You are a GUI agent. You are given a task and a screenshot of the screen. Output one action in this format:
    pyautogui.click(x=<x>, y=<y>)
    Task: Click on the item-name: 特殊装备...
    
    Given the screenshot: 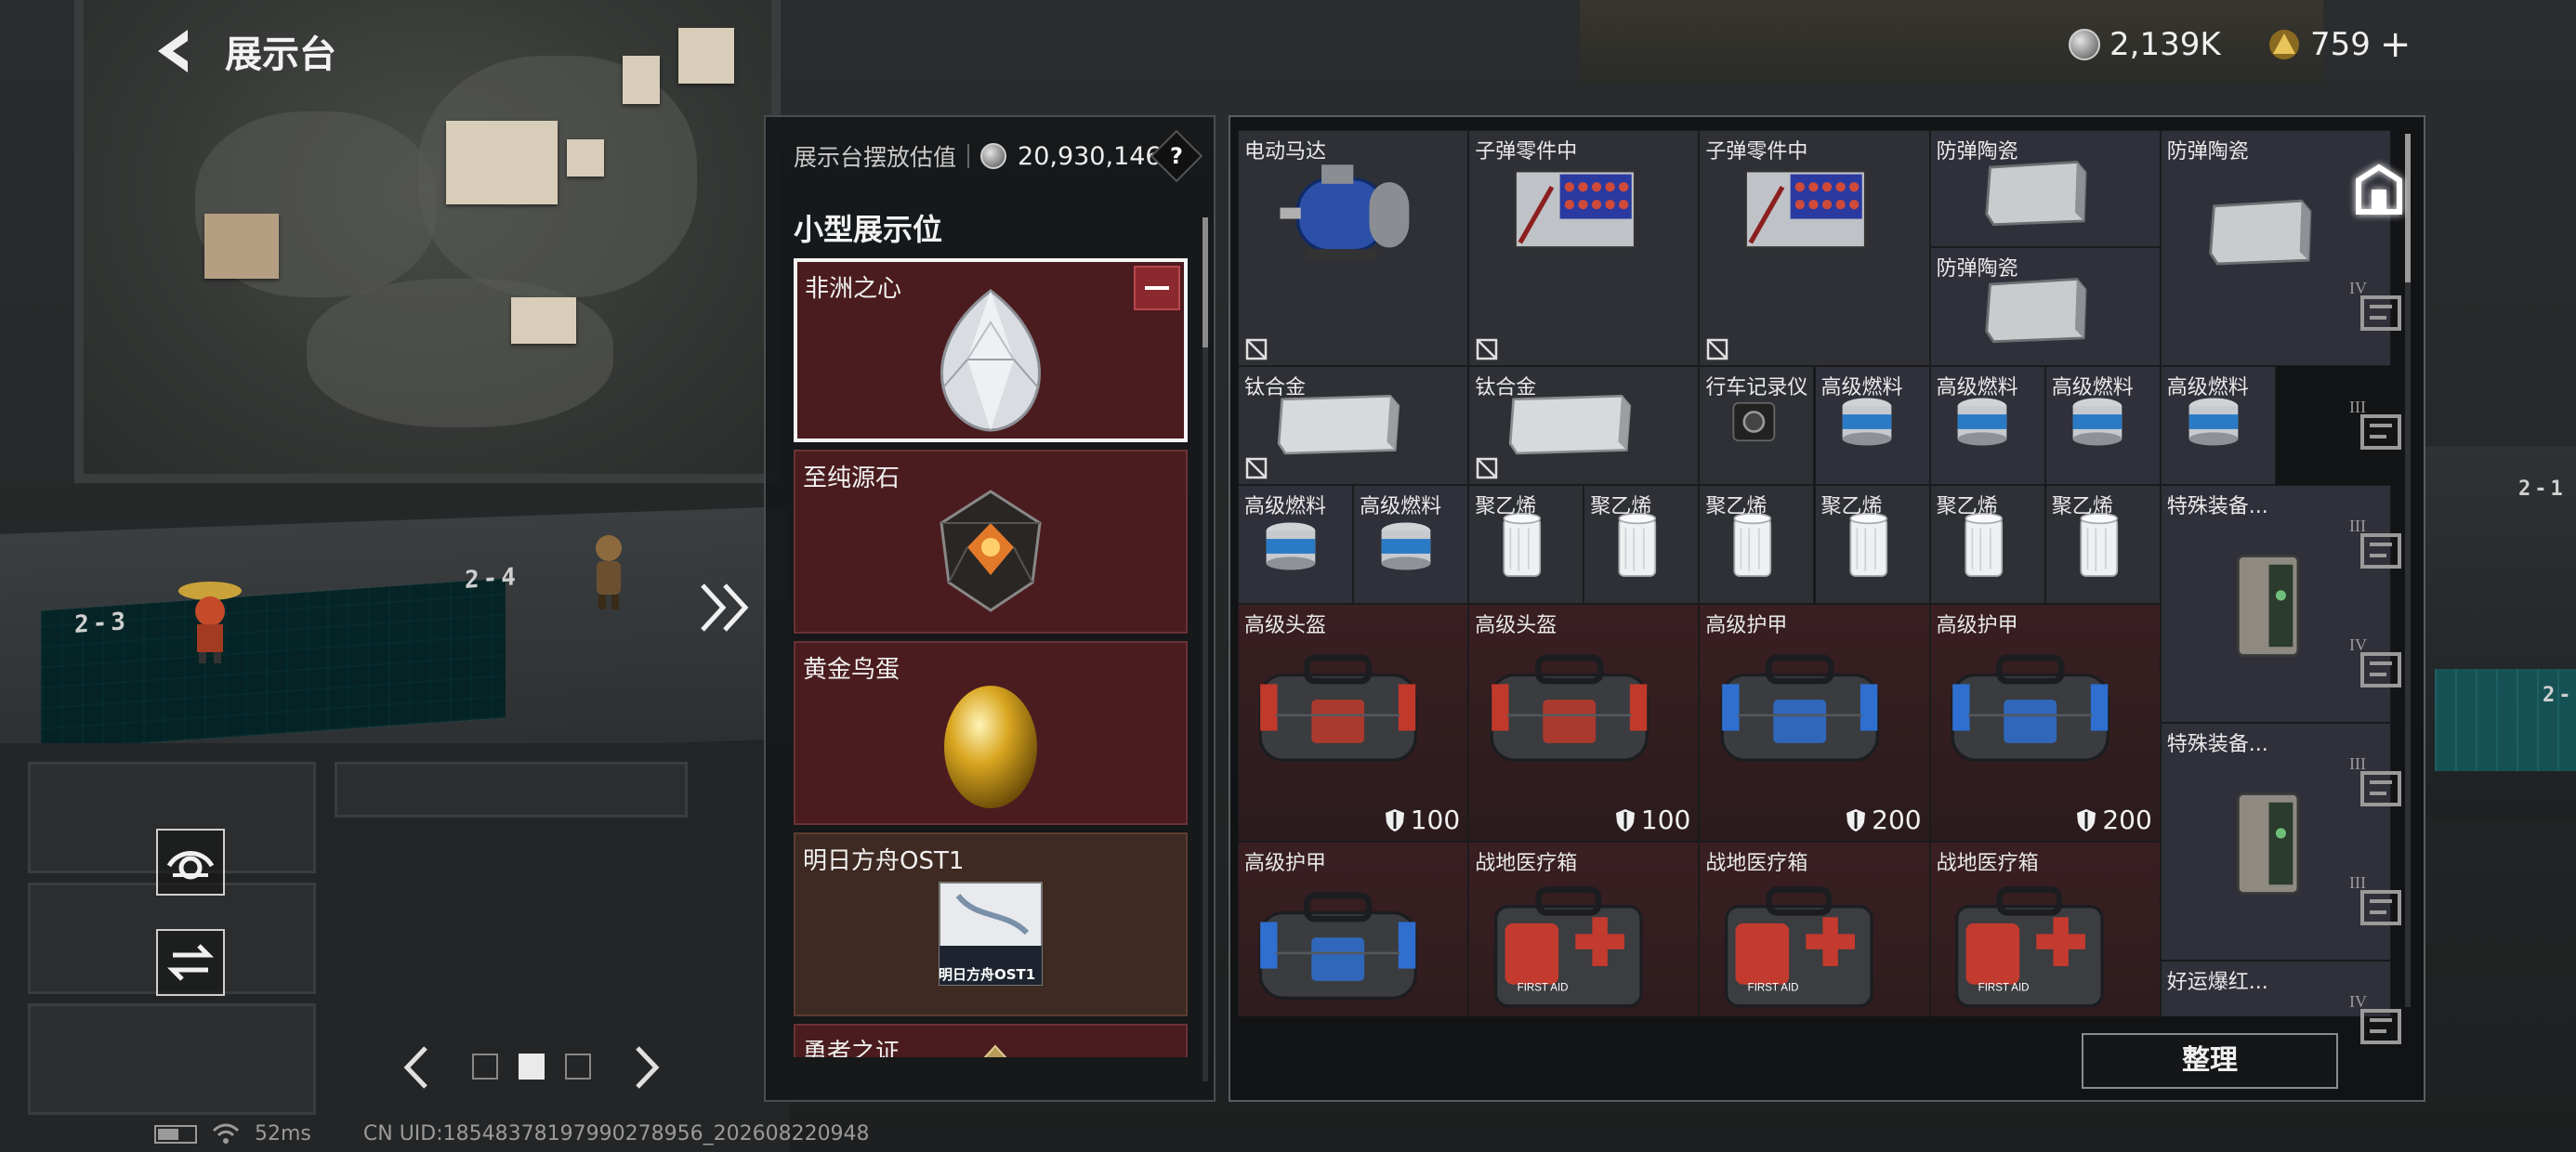 What is the action you would take?
    pyautogui.click(x=2217, y=506)
    